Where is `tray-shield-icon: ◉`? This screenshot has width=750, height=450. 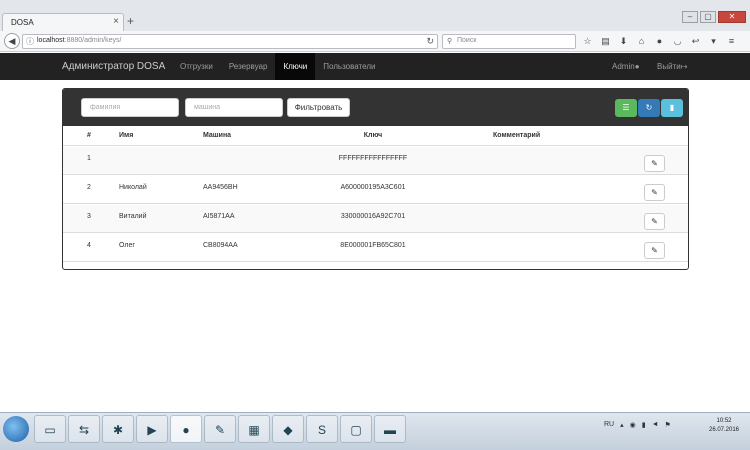
tray-shield-icon: ◉ is located at coordinates (633, 425).